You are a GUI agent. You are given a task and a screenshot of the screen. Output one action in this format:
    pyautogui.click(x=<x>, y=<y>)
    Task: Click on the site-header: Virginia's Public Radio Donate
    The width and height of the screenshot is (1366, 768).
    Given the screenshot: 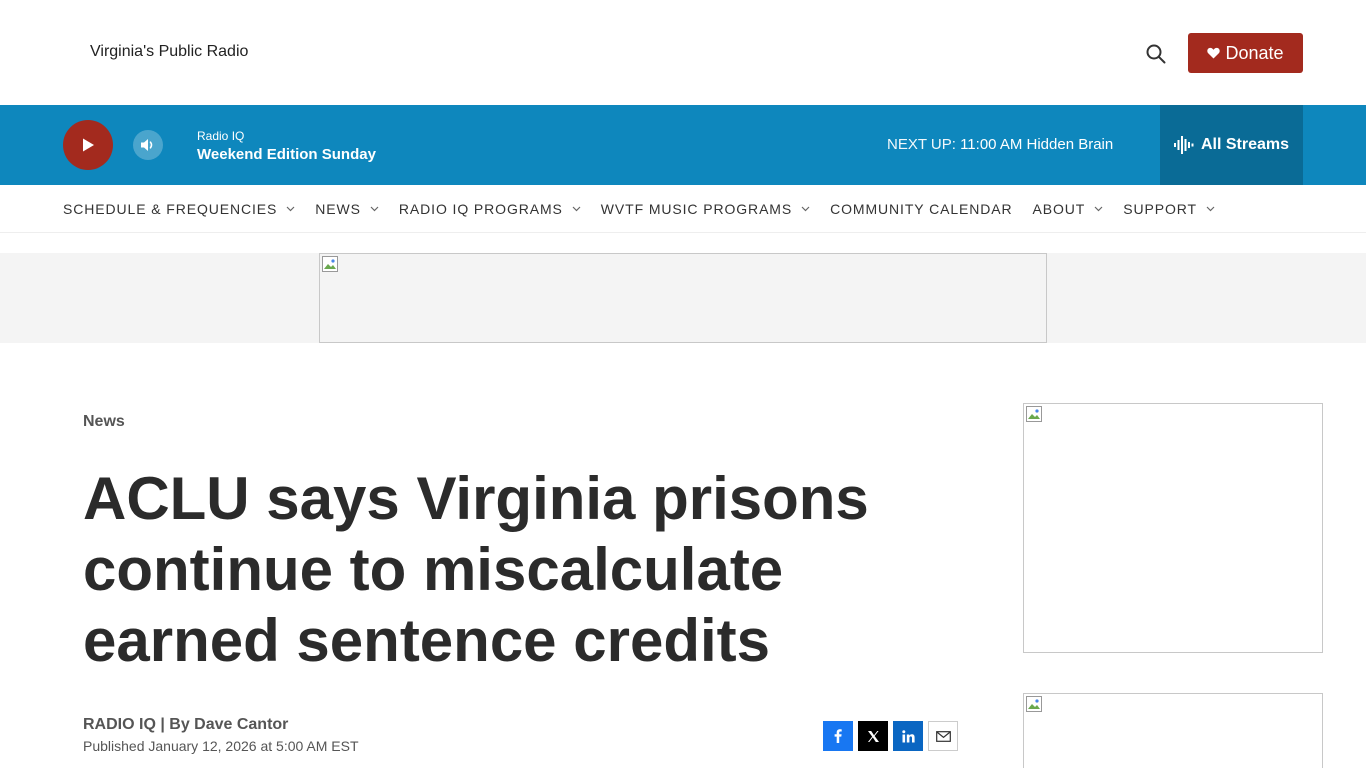 What is the action you would take?
    pyautogui.click(x=683, y=52)
    